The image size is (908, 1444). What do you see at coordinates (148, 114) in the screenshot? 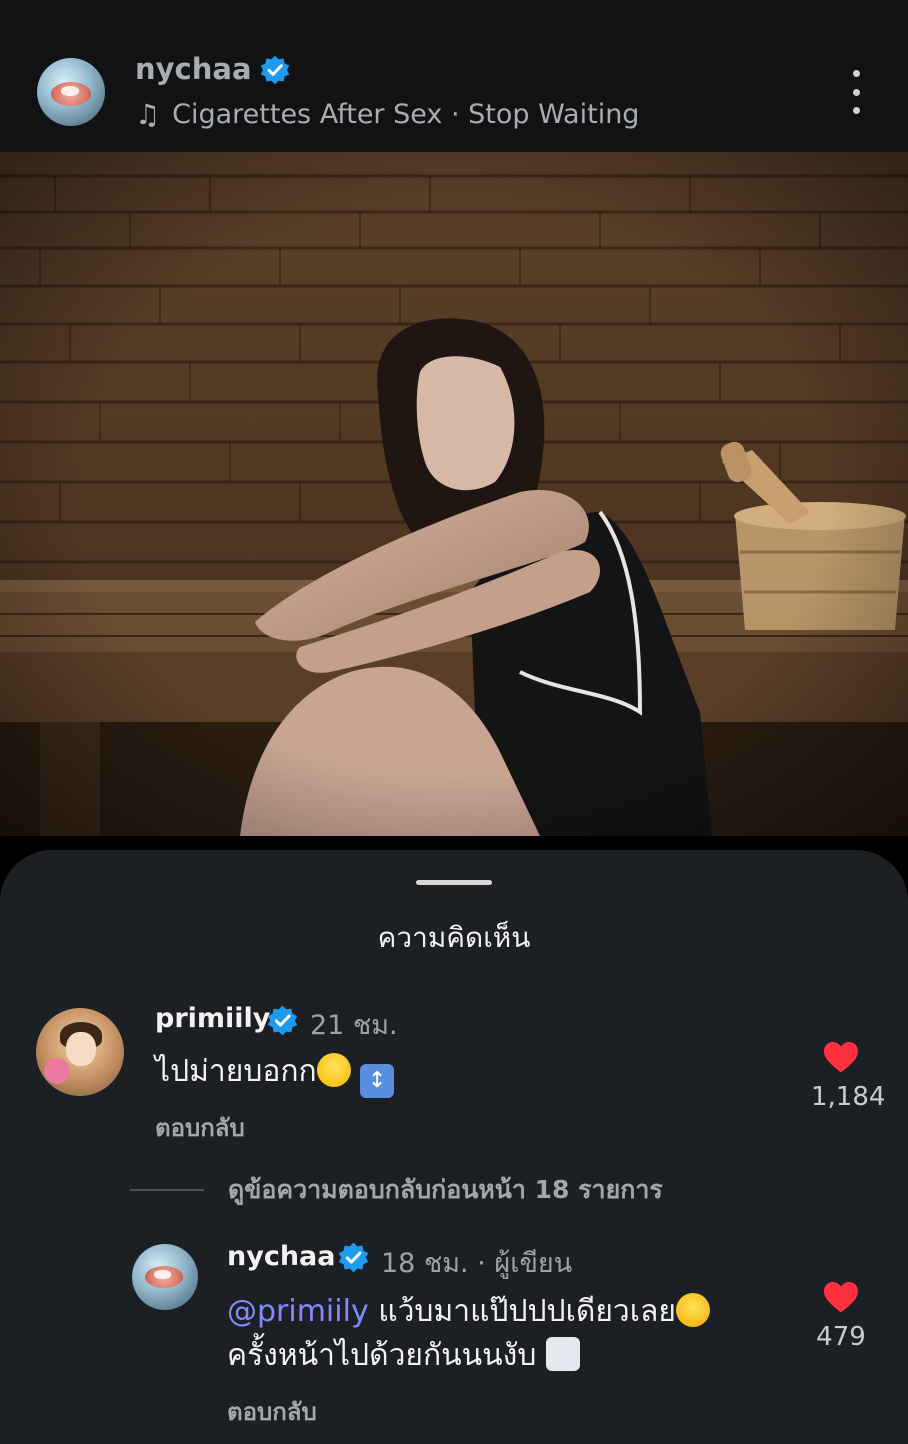
I see `music-note-icon: ♫` at bounding box center [148, 114].